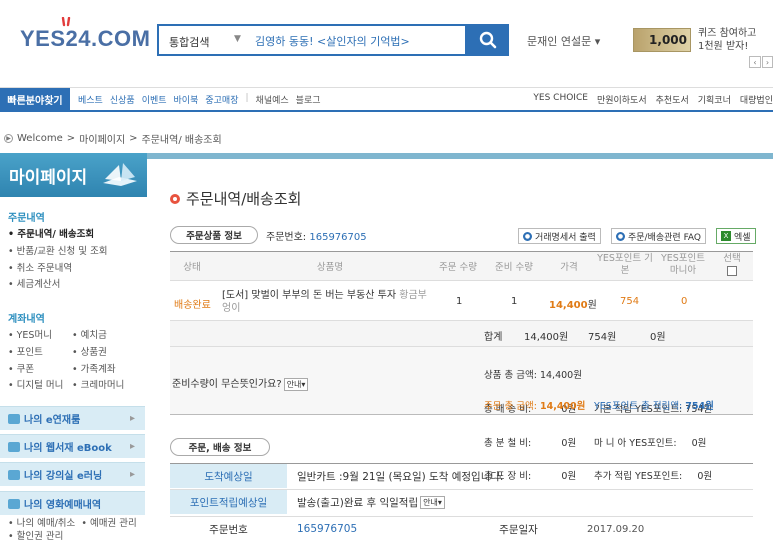  I want to click on nav-link-best: 베스트, so click(90, 99).